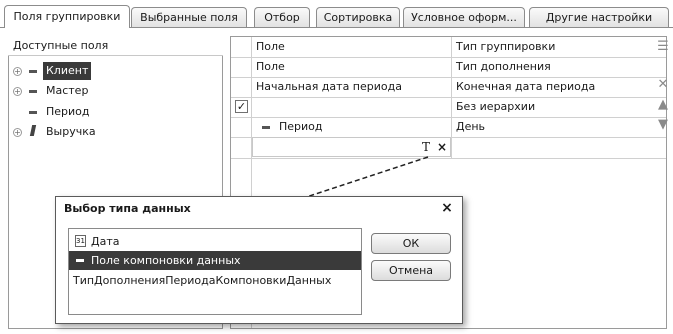  What do you see at coordinates (127, 208) in the screenshot?
I see `dialog-title: Выбор типа данных` at bounding box center [127, 208].